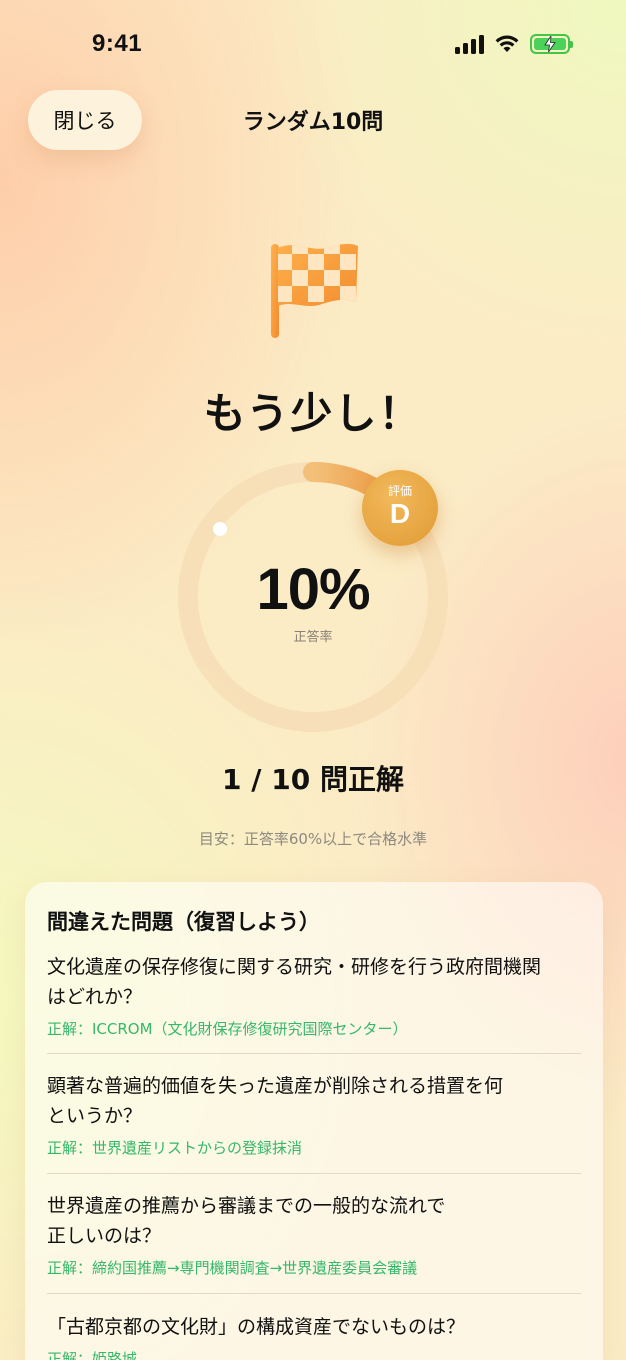  What do you see at coordinates (294, 982) in the screenshot?
I see `question-text: 文化遺産の保存修復に関する研究・研修を行う政府間機関 はどれか？` at bounding box center [294, 982].